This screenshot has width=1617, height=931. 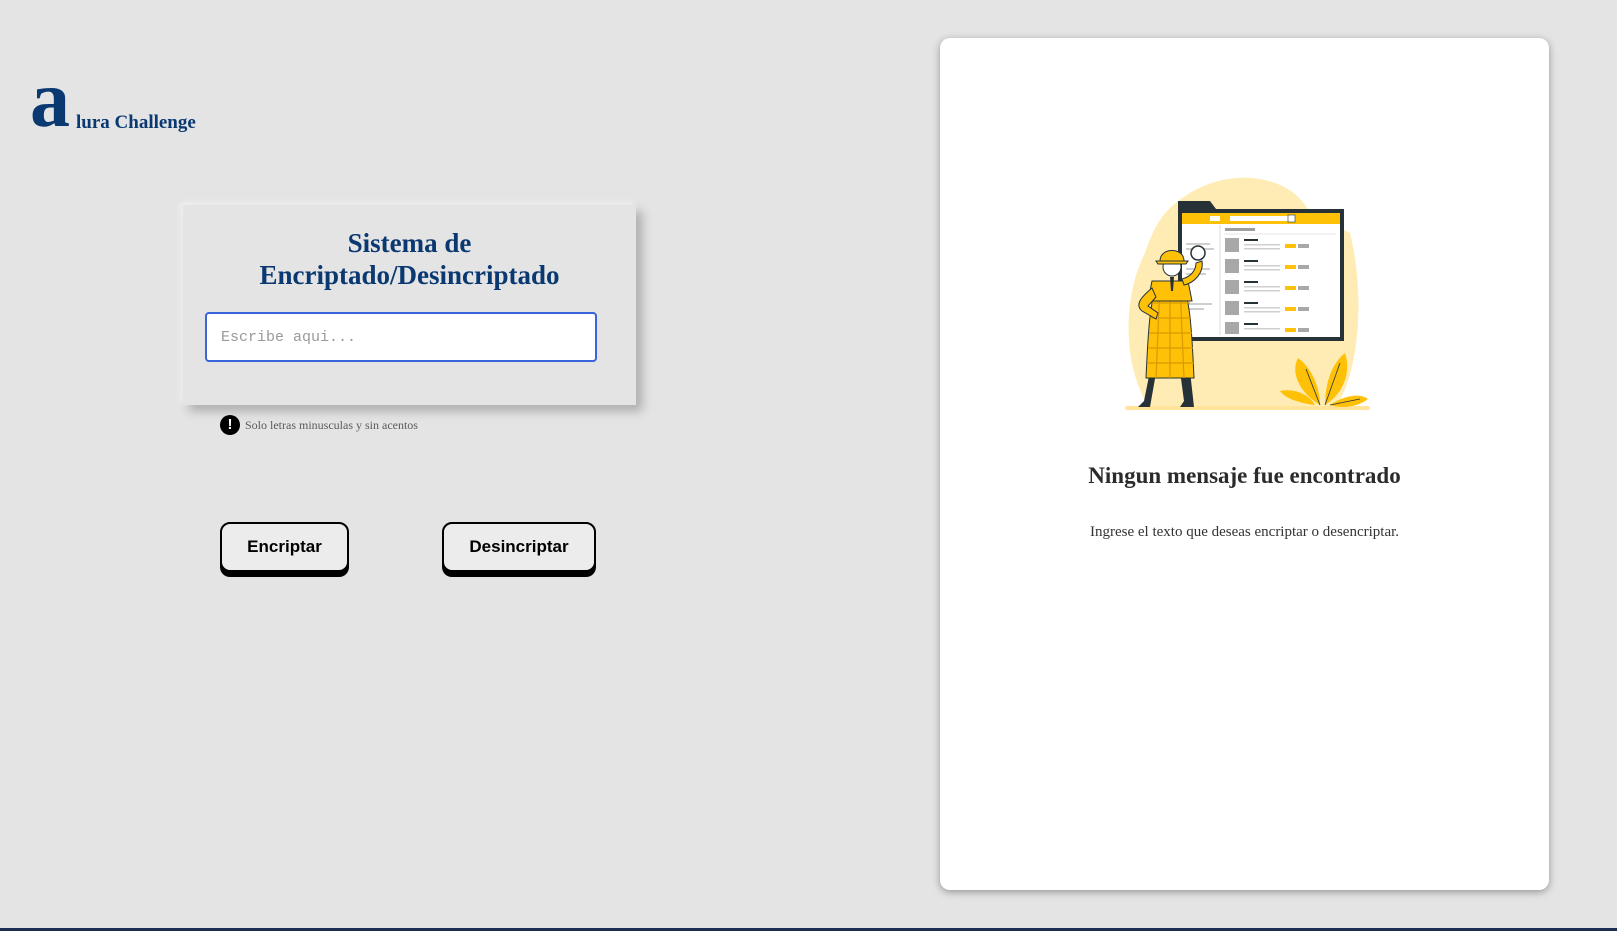 What do you see at coordinates (519, 547) in the screenshot?
I see `decrypt-button: Desincriptar` at bounding box center [519, 547].